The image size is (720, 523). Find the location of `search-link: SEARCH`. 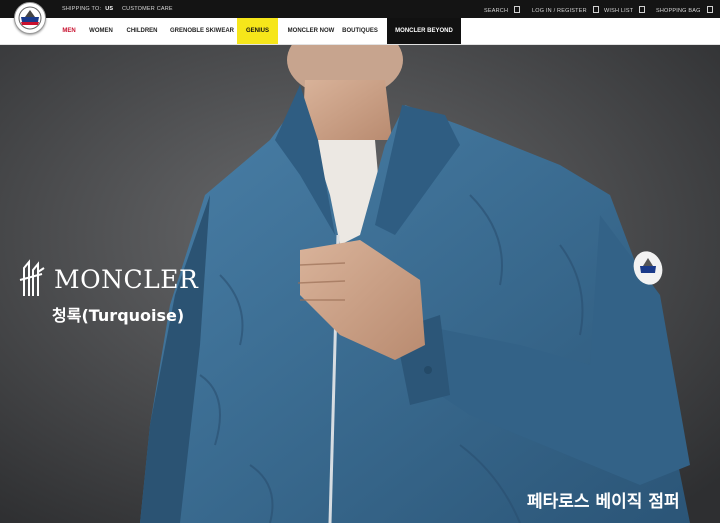

search-link: SEARCH is located at coordinates (502, 10).